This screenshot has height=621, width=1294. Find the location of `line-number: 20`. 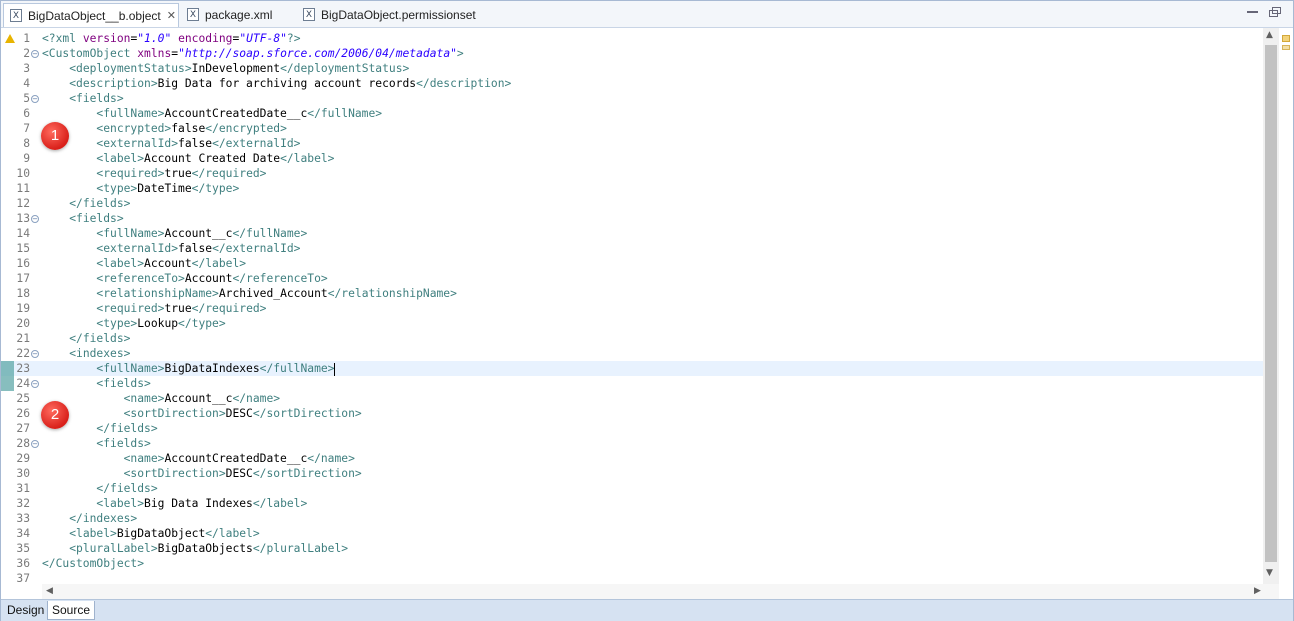

line-number: 20 is located at coordinates (23, 323).